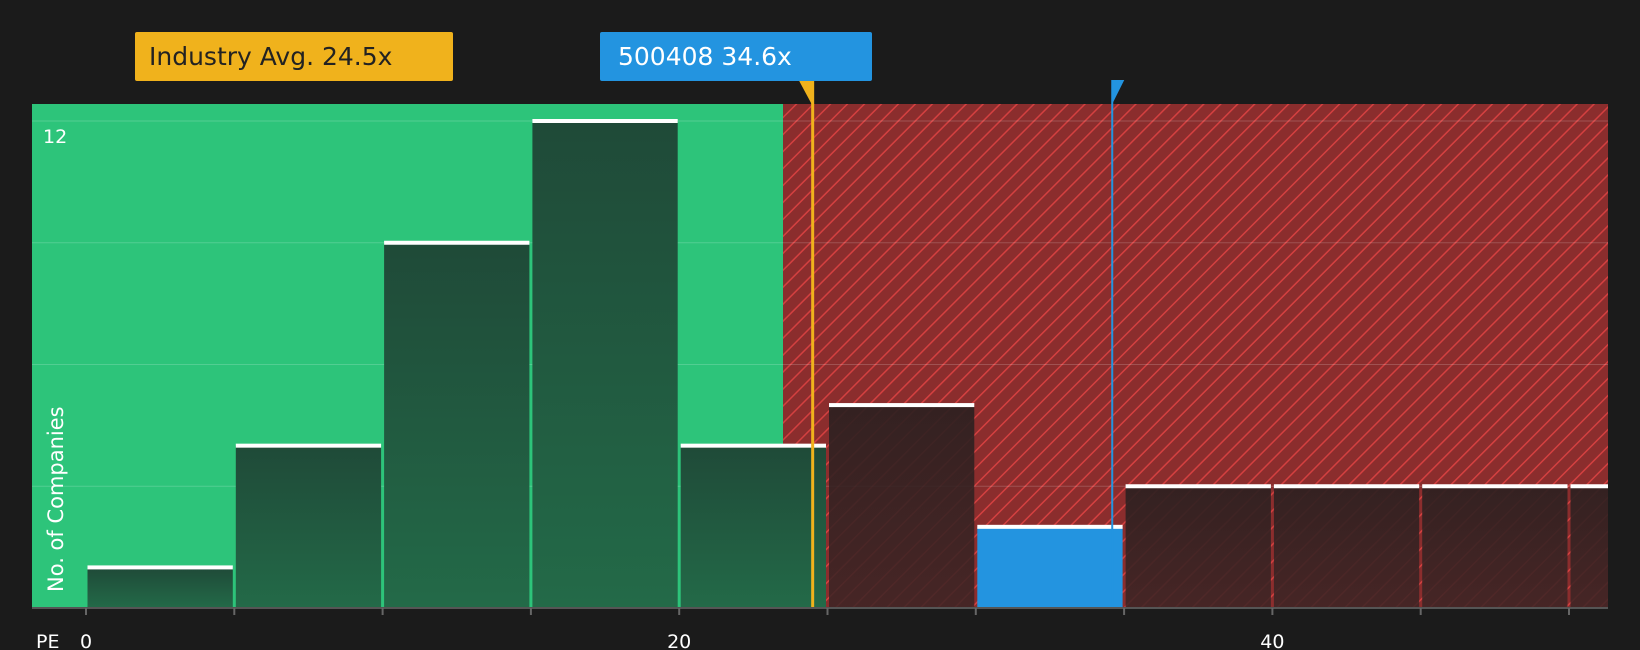  What do you see at coordinates (1272, 640) in the screenshot?
I see `x-tick-label: 40` at bounding box center [1272, 640].